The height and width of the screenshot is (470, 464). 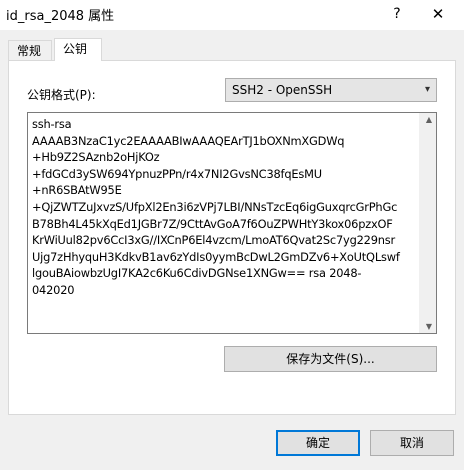 What do you see at coordinates (427, 89) in the screenshot?
I see `chevron-down-icon: ▾` at bounding box center [427, 89].